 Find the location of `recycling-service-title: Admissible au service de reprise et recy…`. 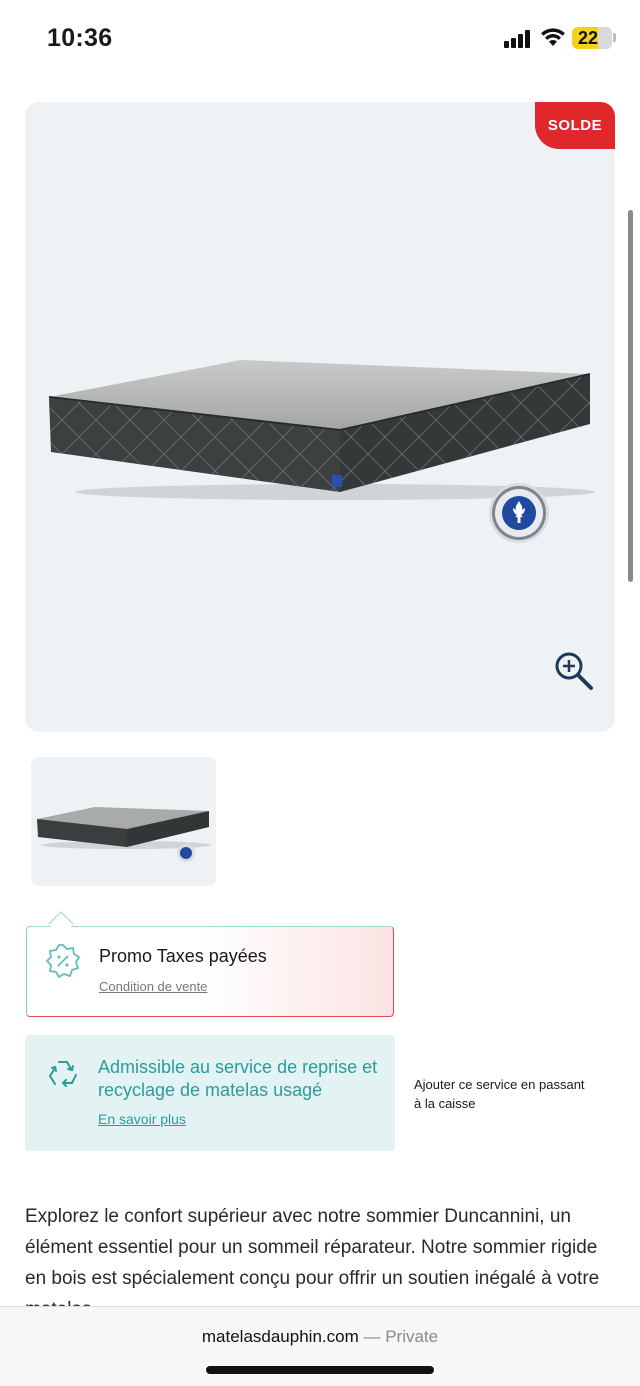

recycling-service-title: Admissible au service de reprise et recy… is located at coordinates (238, 1078).